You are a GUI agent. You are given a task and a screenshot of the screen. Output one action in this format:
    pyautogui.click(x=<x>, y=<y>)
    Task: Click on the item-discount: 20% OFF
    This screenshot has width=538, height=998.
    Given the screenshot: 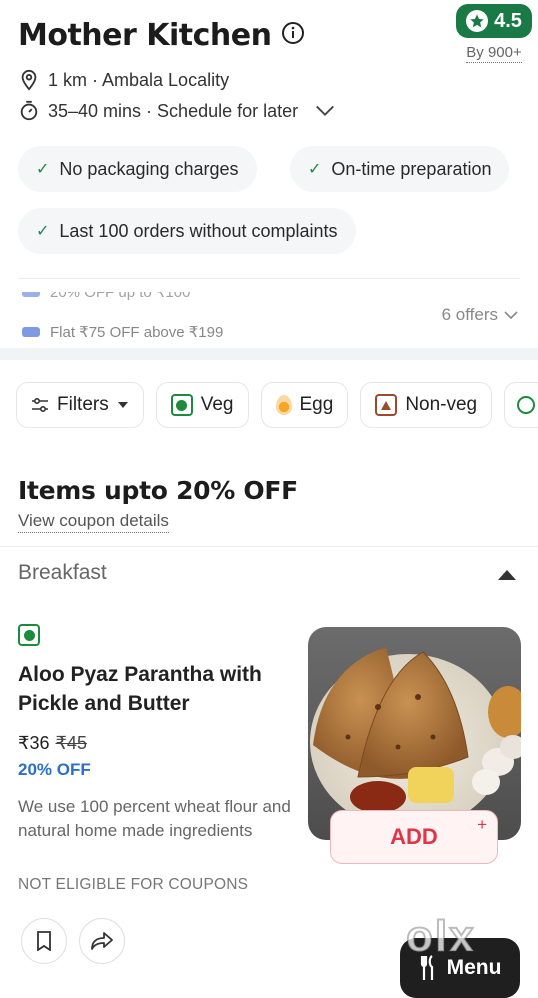 What is the action you would take?
    pyautogui.click(x=54, y=769)
    